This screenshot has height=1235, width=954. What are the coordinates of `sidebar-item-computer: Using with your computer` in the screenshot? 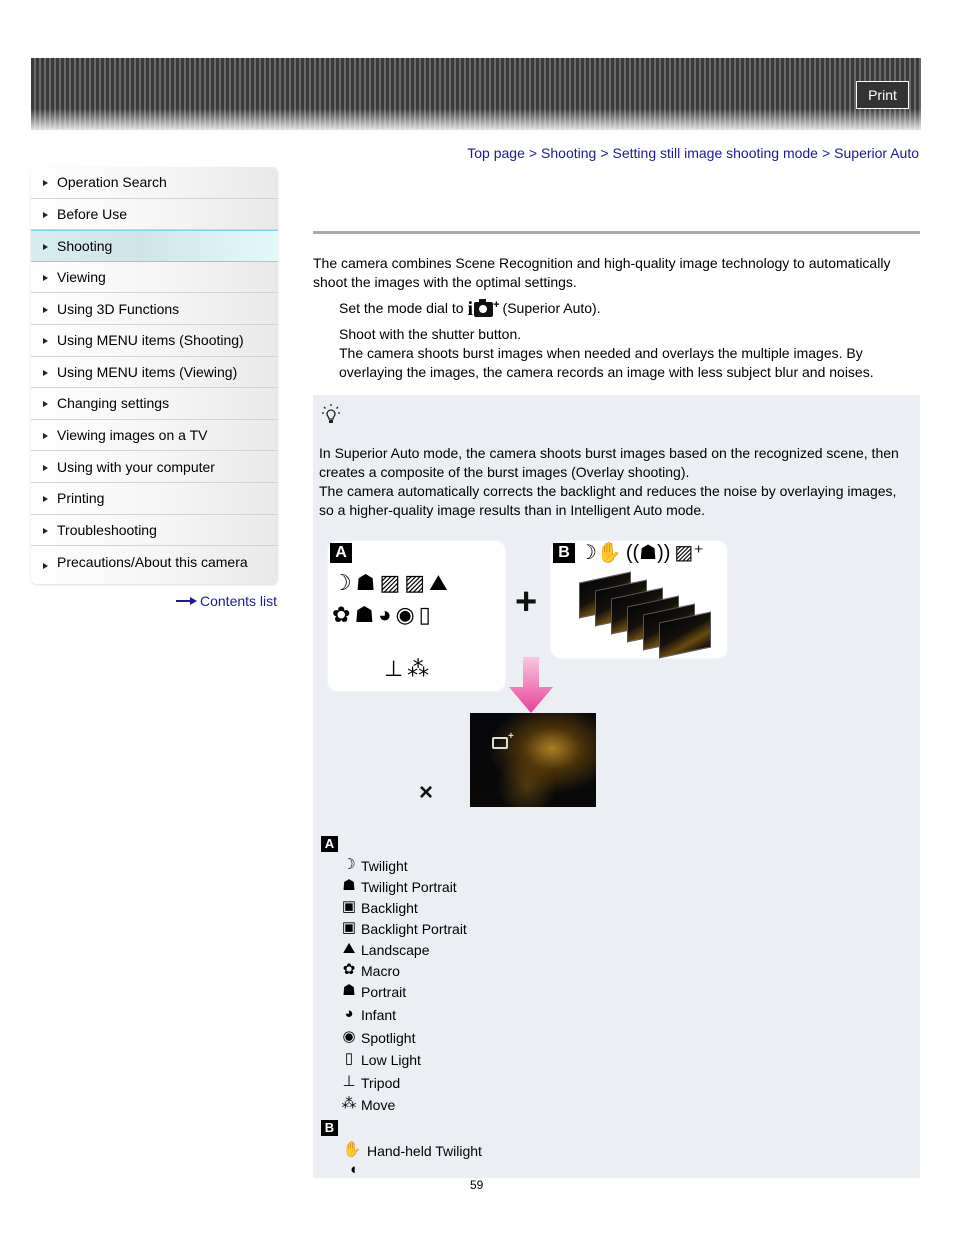 It's located at (154, 467).